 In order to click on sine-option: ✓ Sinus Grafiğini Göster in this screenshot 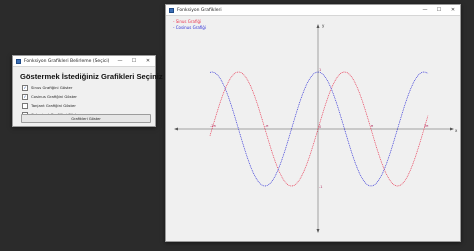, I will do `click(88, 87)`.